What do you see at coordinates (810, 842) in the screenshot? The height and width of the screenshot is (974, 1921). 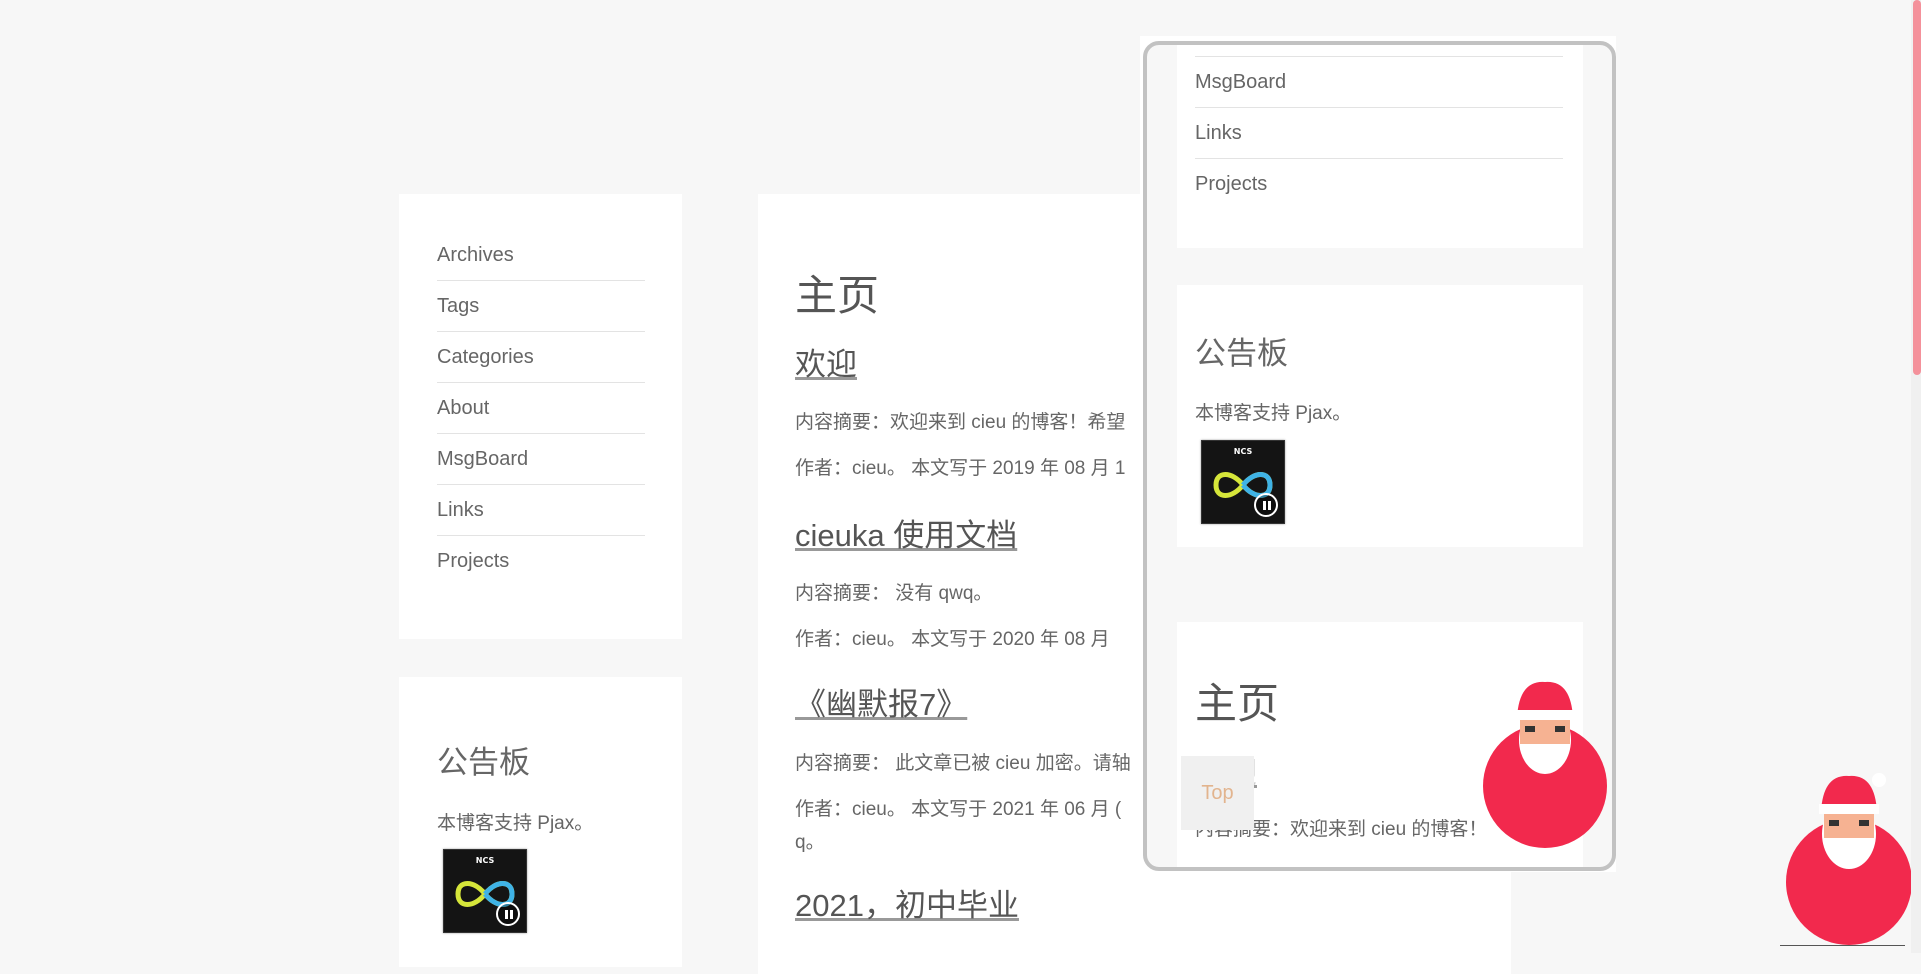 I see `post-meta-wrap: q。` at bounding box center [810, 842].